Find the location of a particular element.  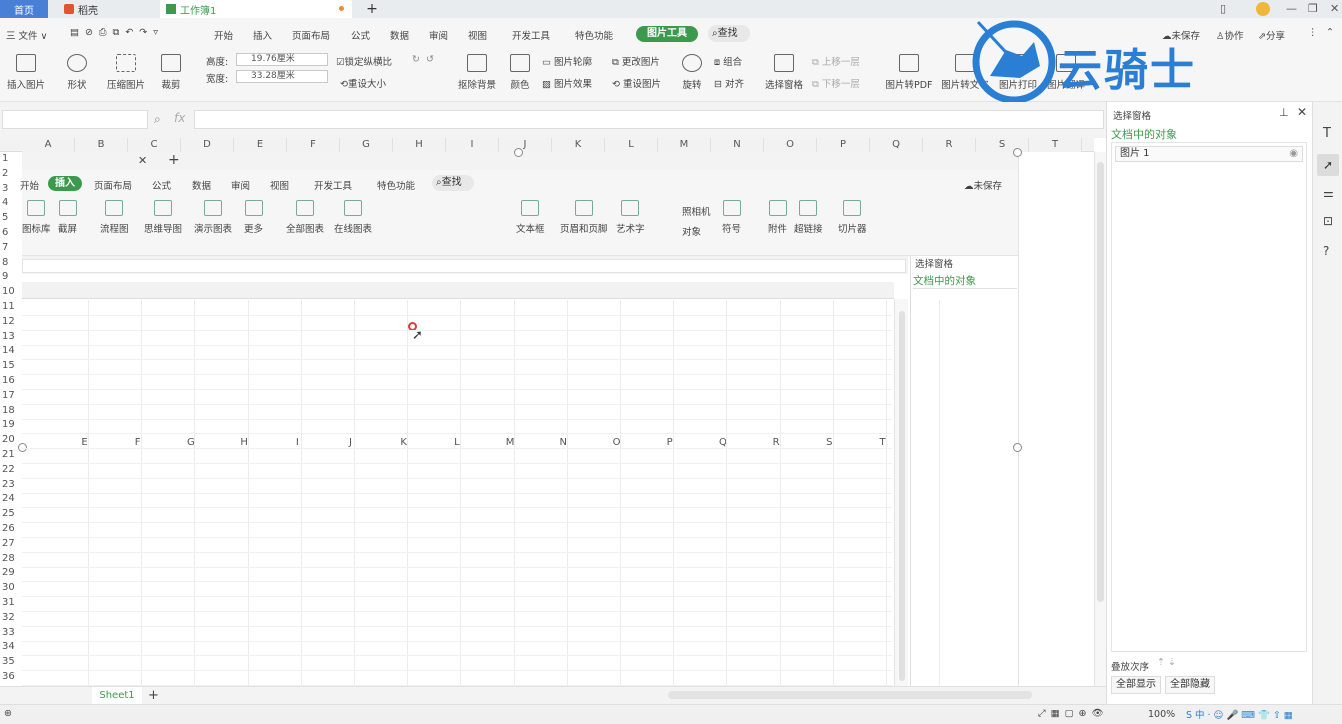

column-header-r: R is located at coordinates (949, 145).